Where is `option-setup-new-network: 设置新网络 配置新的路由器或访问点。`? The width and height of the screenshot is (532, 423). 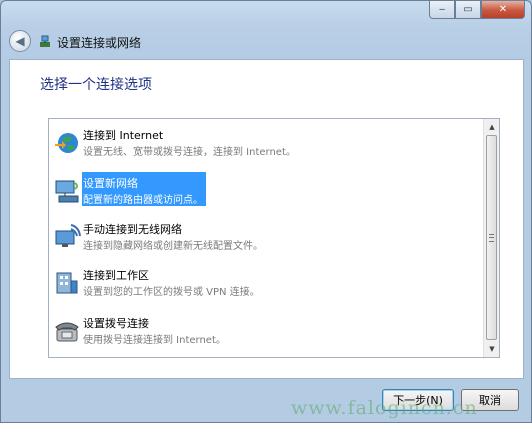
option-setup-new-network: 设置新网络 配置新的路由器或访问点。 is located at coordinates (263, 191).